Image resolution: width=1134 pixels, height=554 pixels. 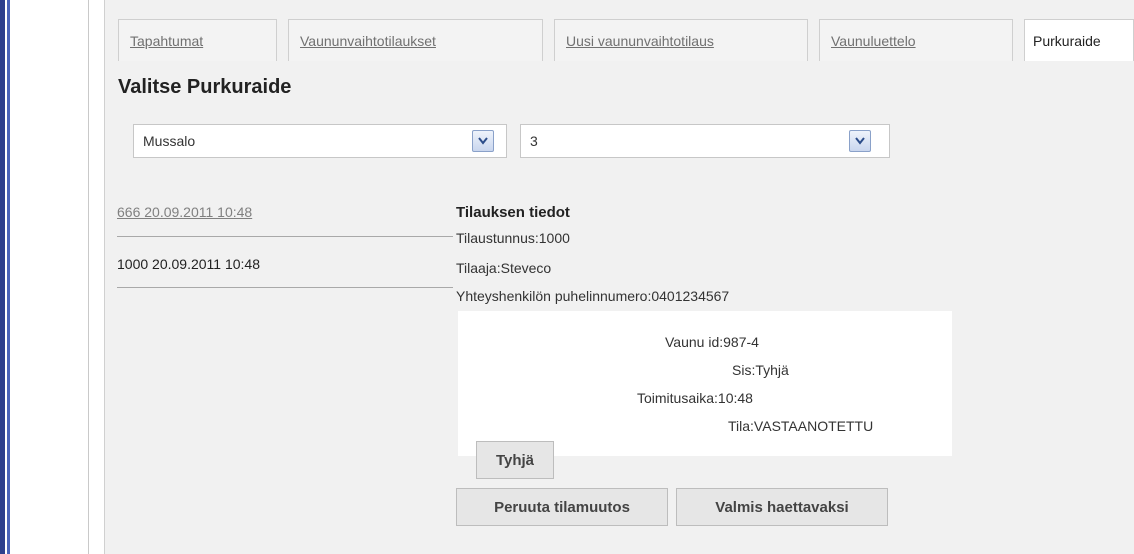 I want to click on ready-for-pickup-button: Valmis haettavaksi, so click(x=782, y=507).